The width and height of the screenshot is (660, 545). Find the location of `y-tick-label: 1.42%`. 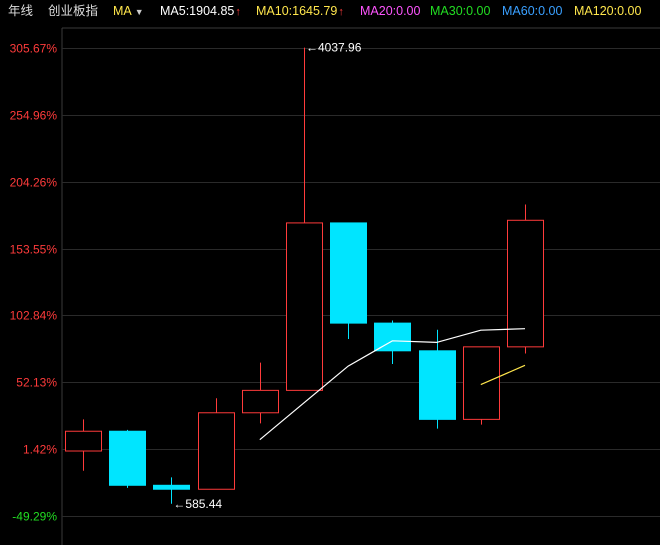

y-tick-label: 1.42% is located at coordinates (40, 450).